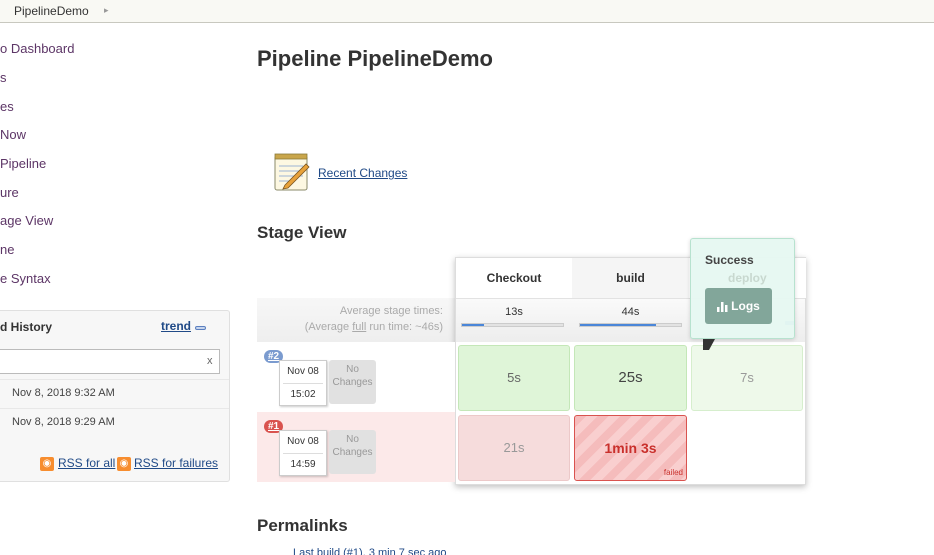 This screenshot has height=555, width=934. Describe the element at coordinates (514, 320) in the screenshot. I see `stage-avg-checkout: 13s` at that location.